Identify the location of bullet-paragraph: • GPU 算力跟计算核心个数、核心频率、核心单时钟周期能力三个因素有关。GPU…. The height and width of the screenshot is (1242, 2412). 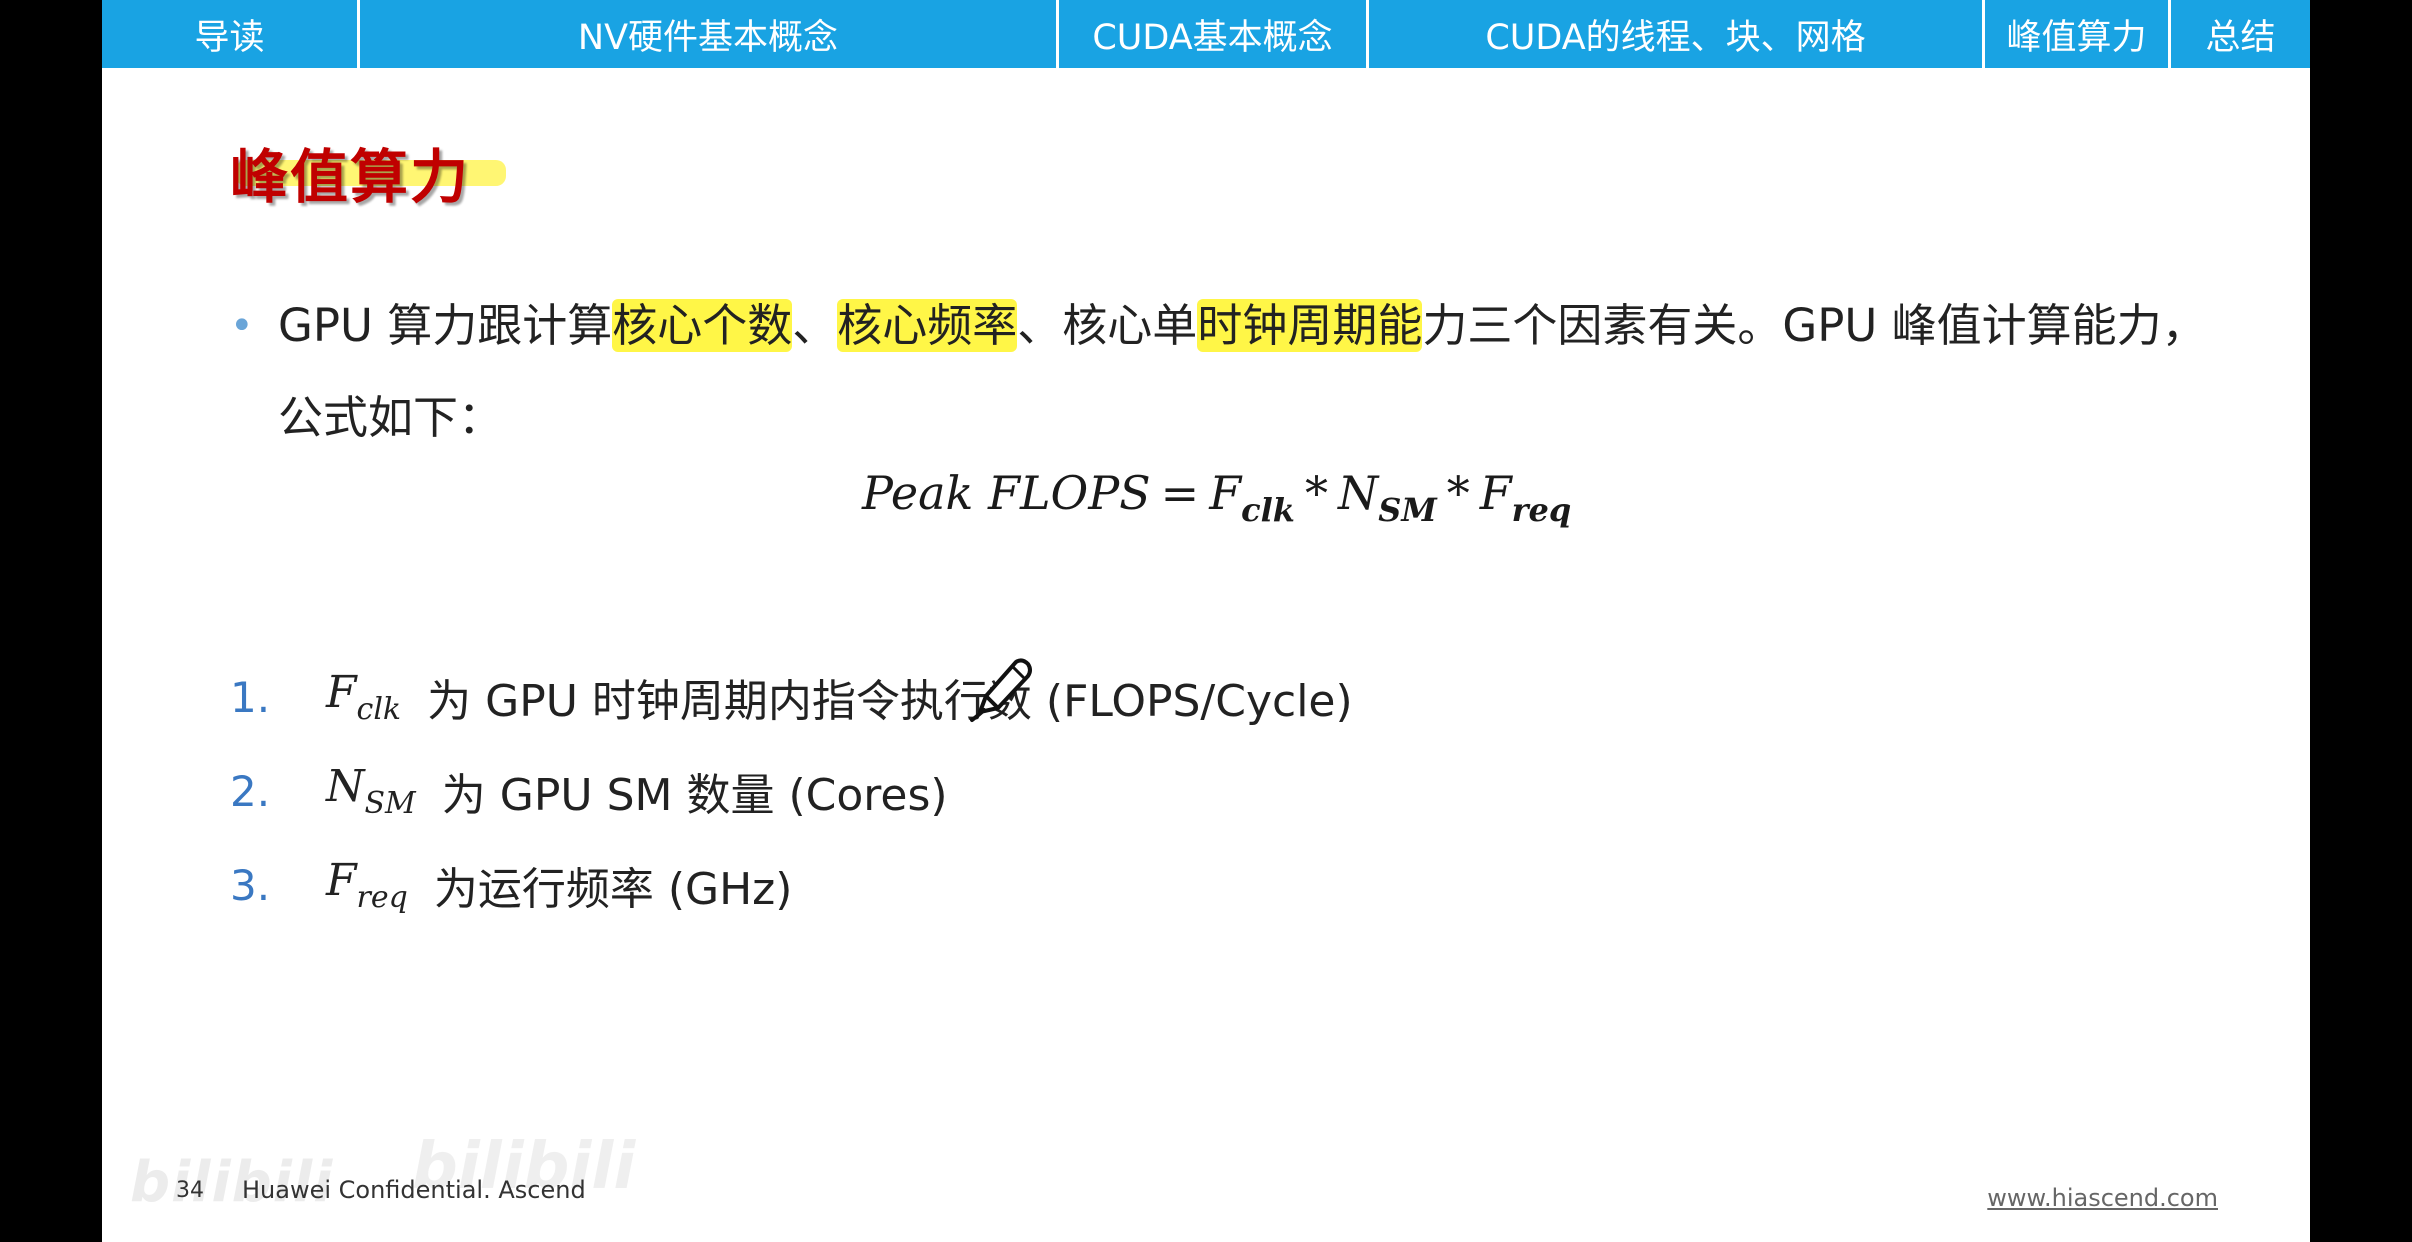
(1240, 372).